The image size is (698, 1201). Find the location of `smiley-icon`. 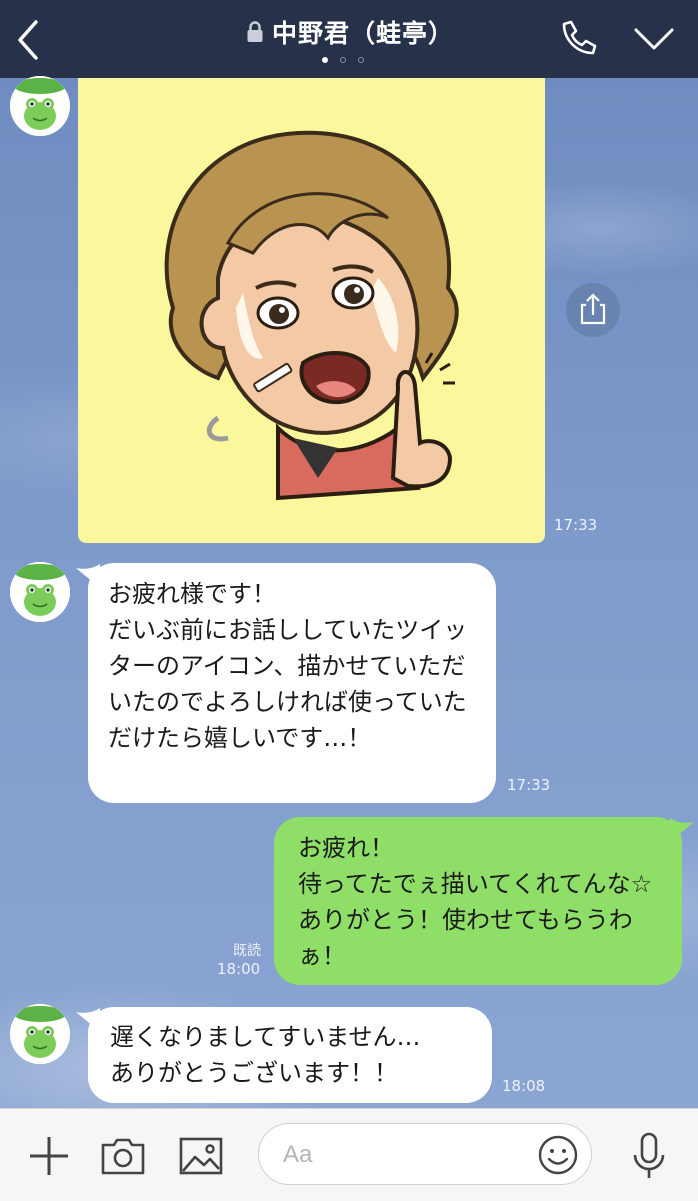

smiley-icon is located at coordinates (558, 1155).